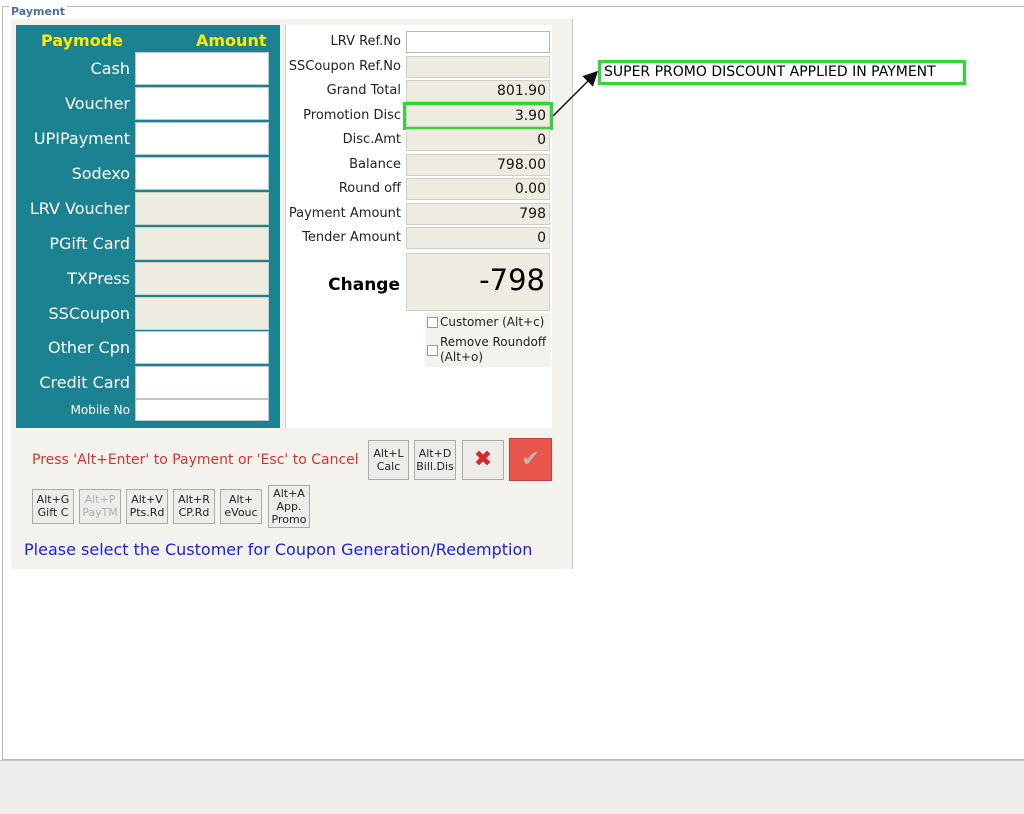 The height and width of the screenshot is (814, 1024). I want to click on summary-row: SSCoupon Ref.No, so click(419, 67).